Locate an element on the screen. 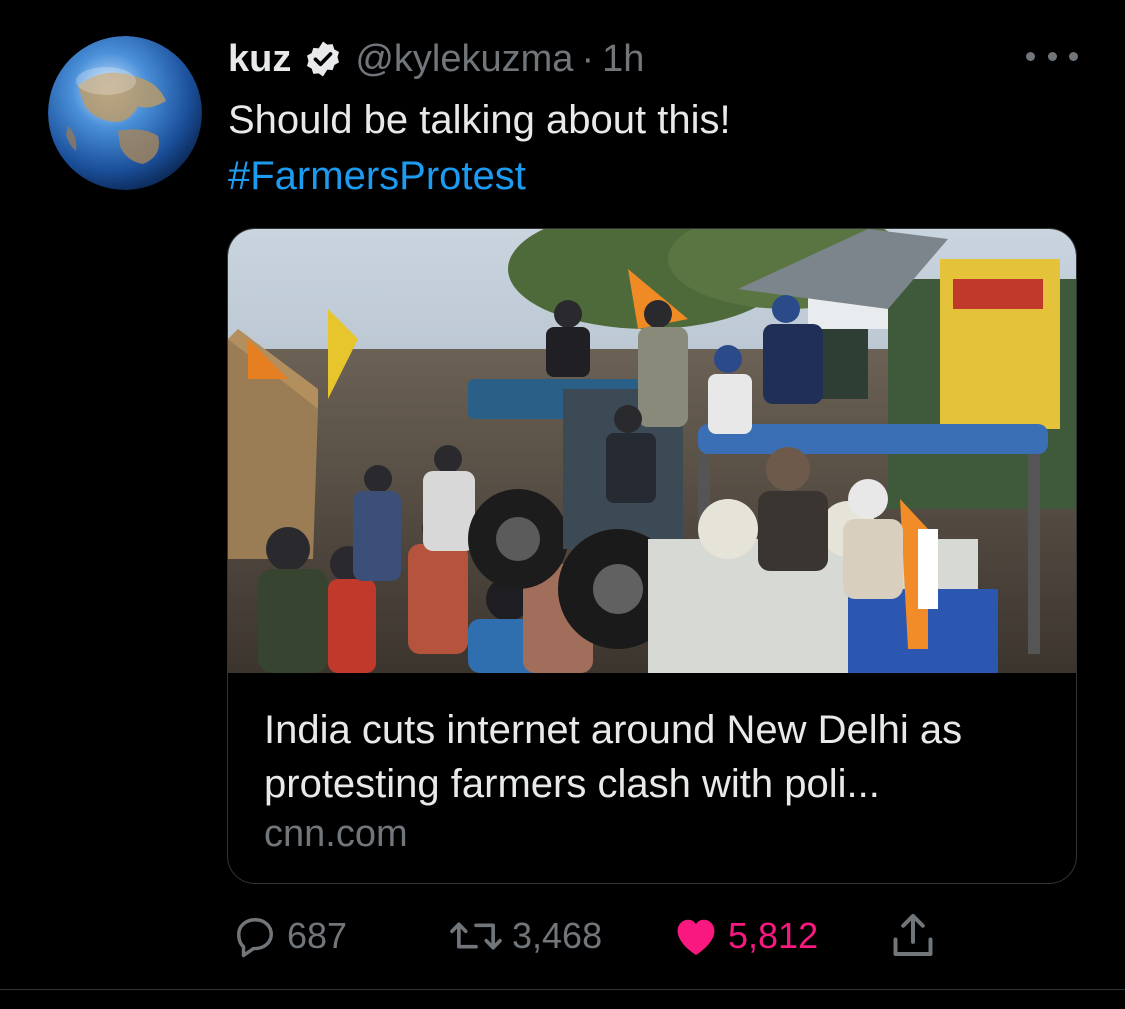 This screenshot has height=1009, width=1125. action-bar: 687 3,468 5,812 is located at coordinates (562, 936).